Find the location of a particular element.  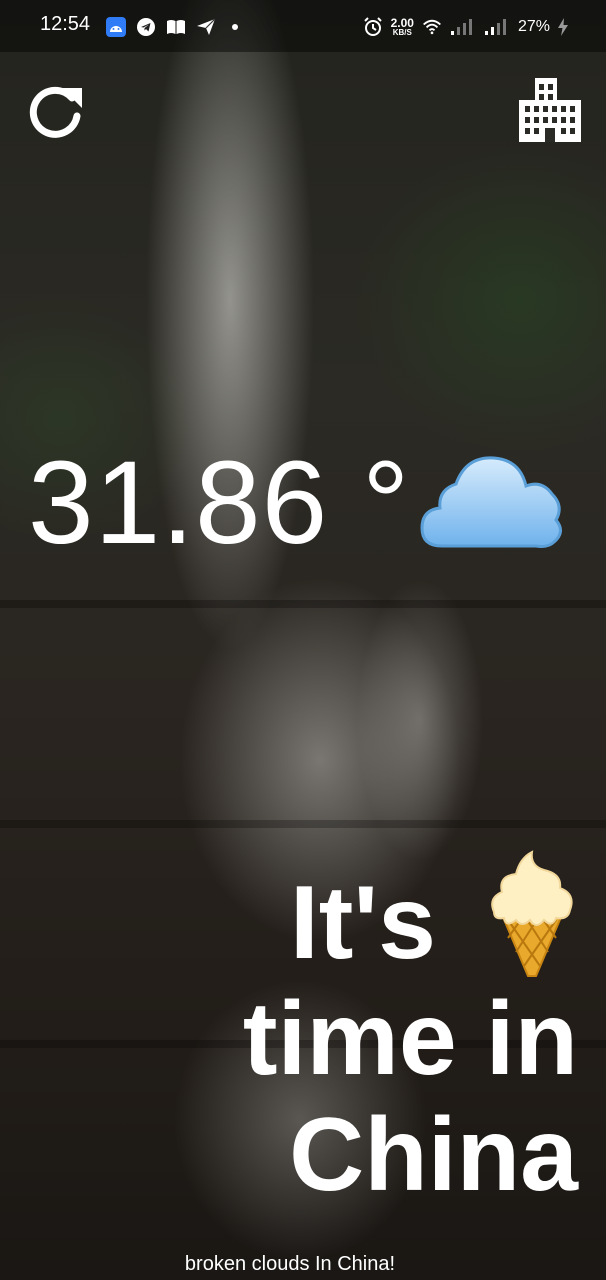

refresh-button is located at coordinates (56, 112).